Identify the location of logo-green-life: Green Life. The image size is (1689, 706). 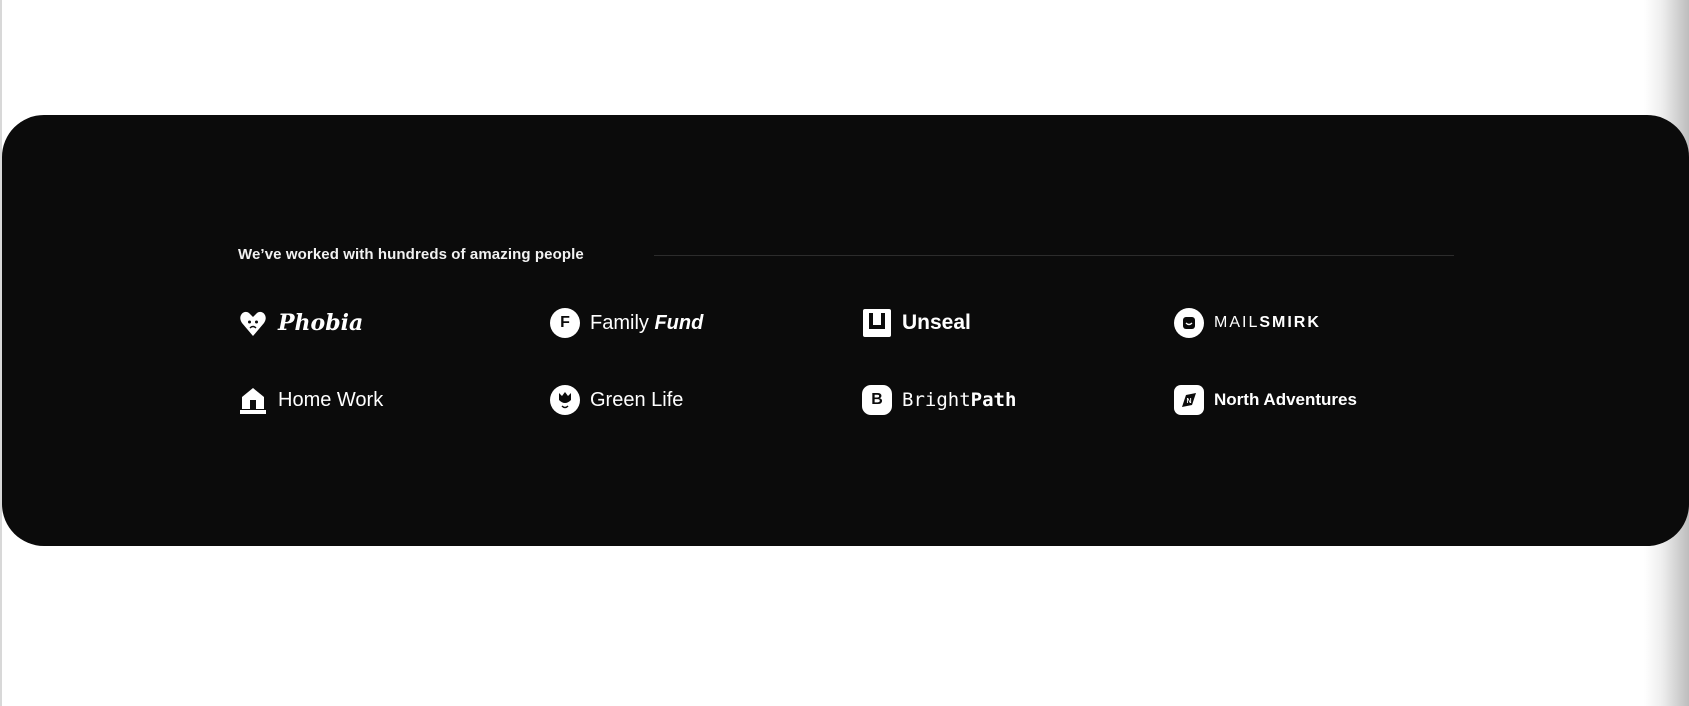
(616, 400).